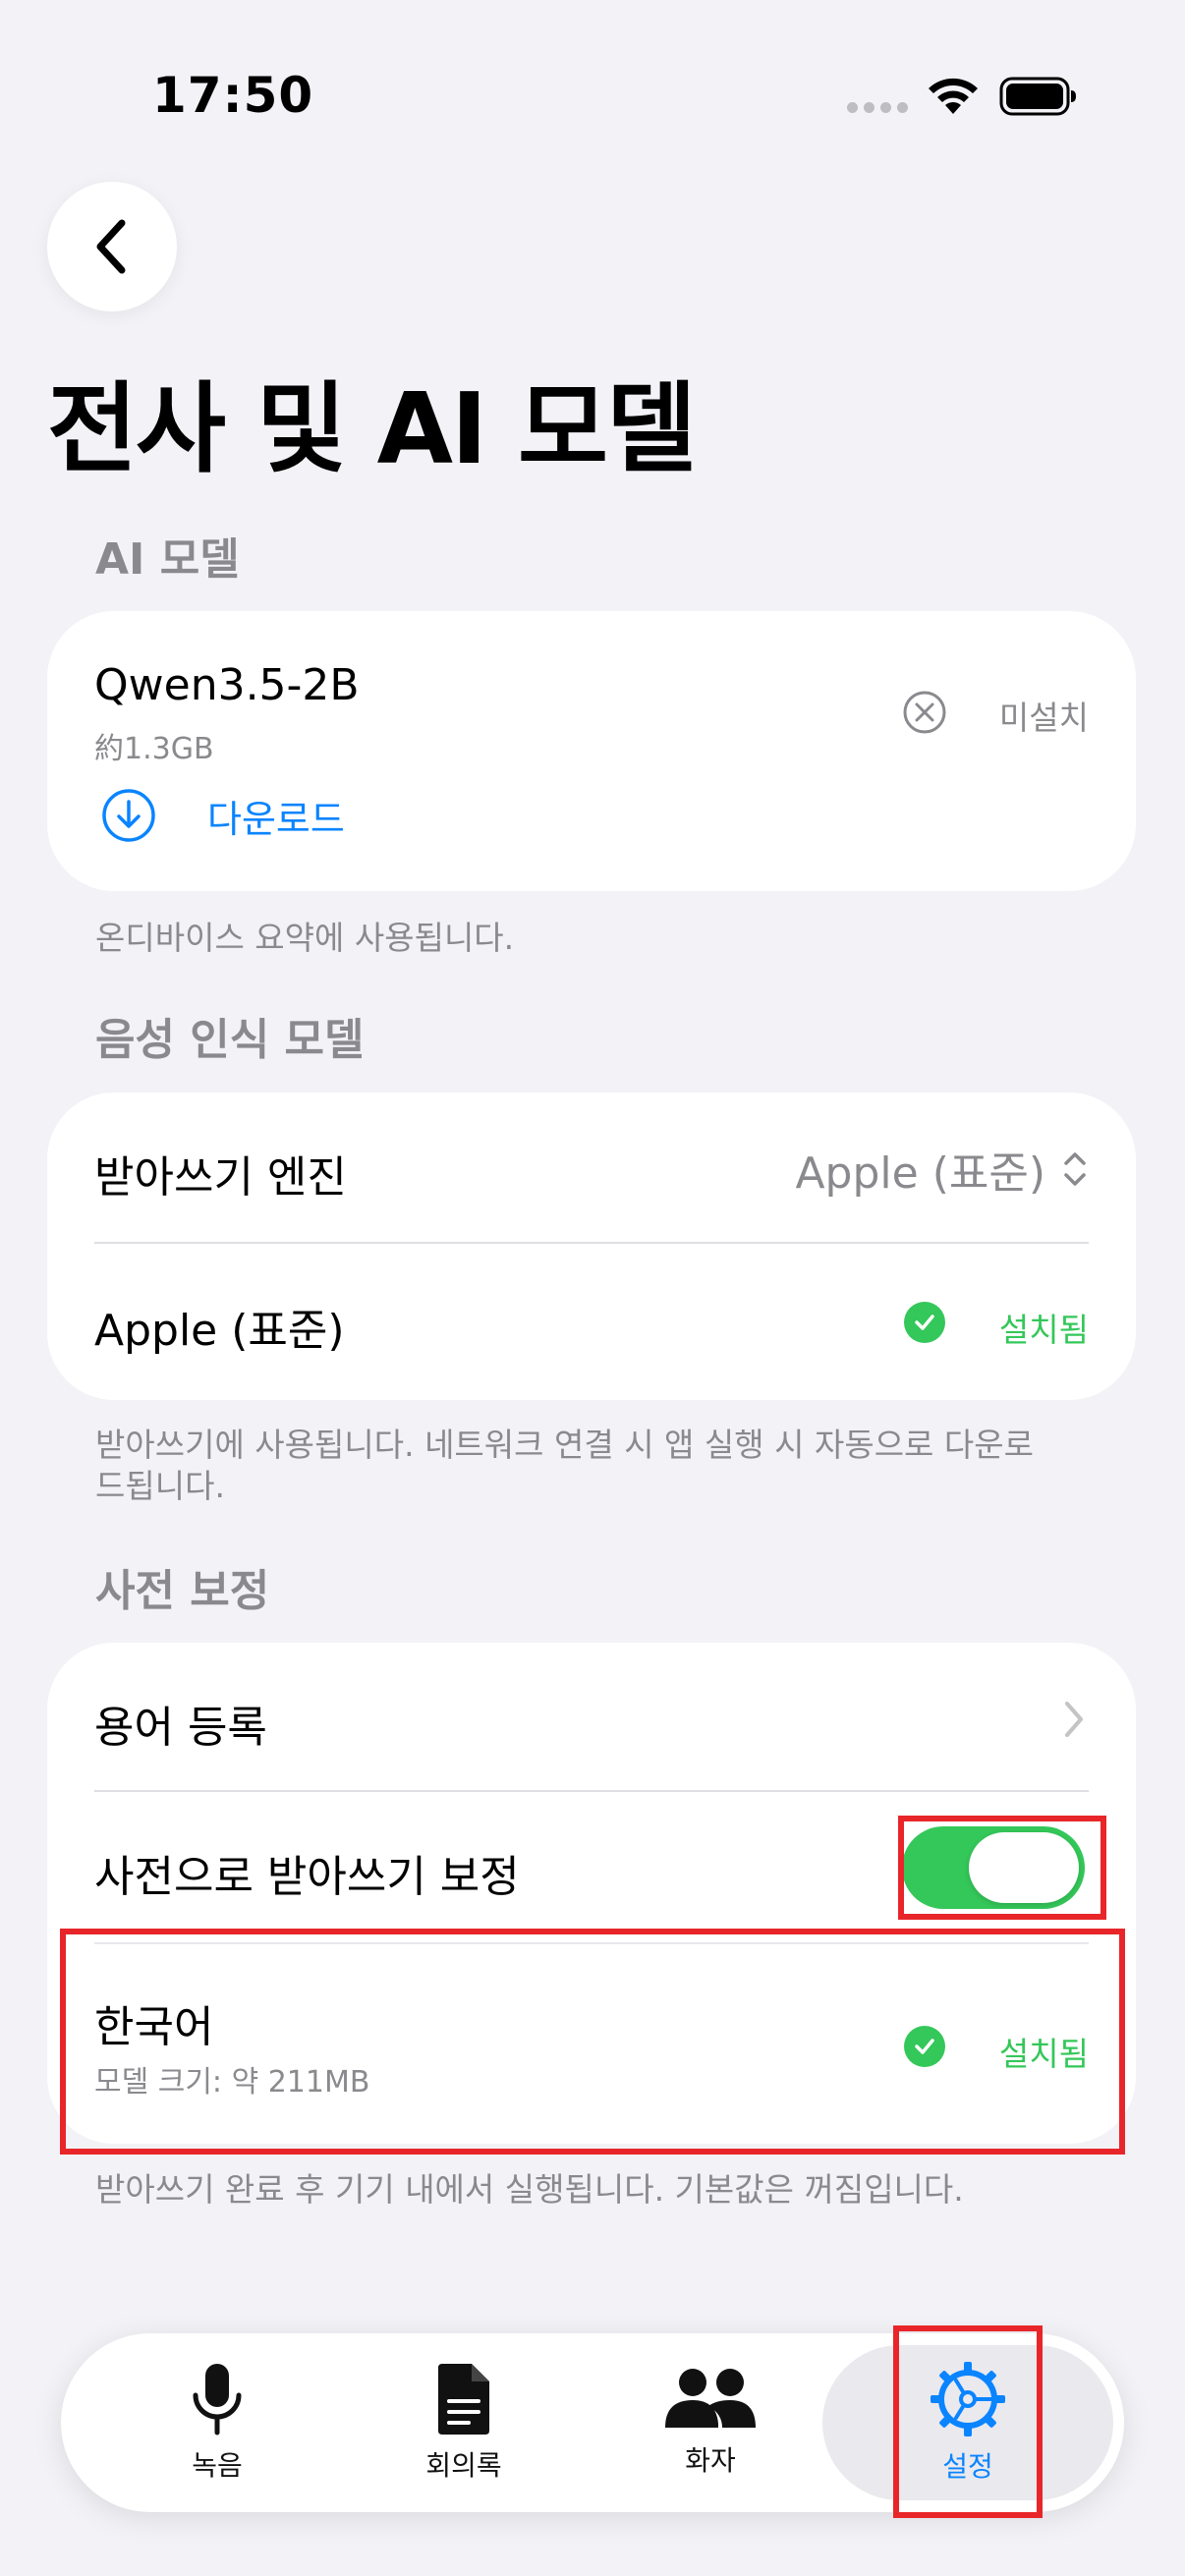  Describe the element at coordinates (592, 1716) in the screenshot. I see `terms-registration-row: 용어 등록` at that location.